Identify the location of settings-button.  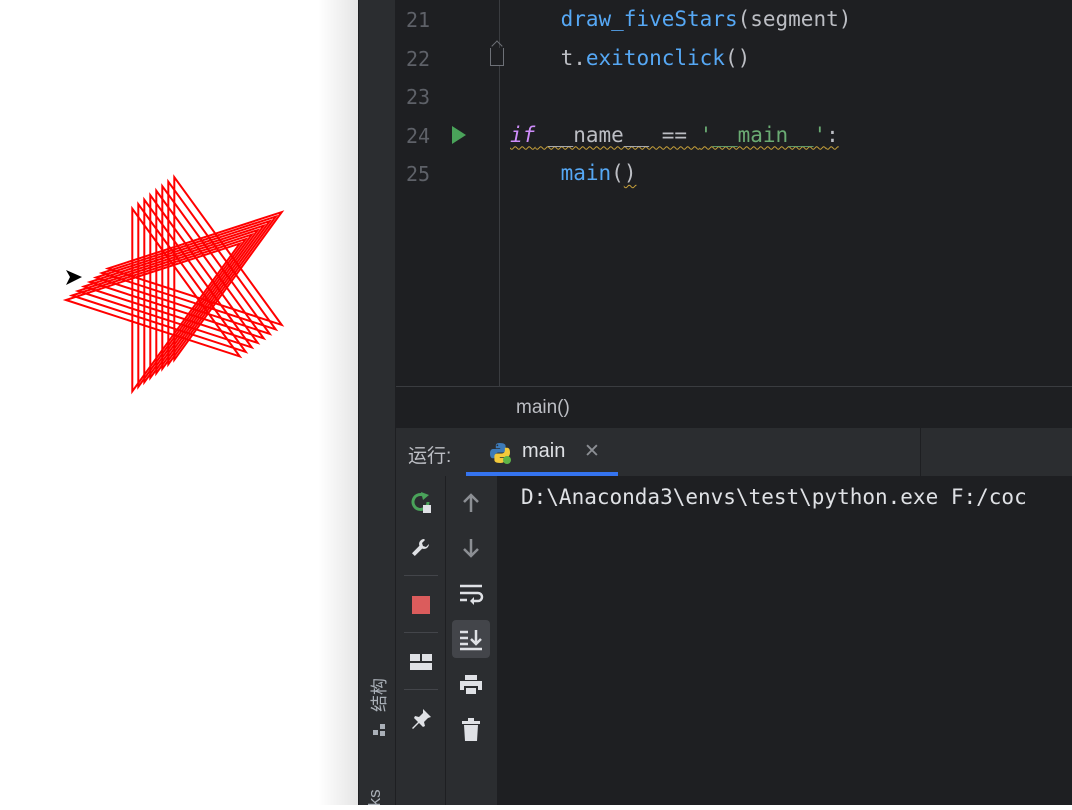
(421, 548).